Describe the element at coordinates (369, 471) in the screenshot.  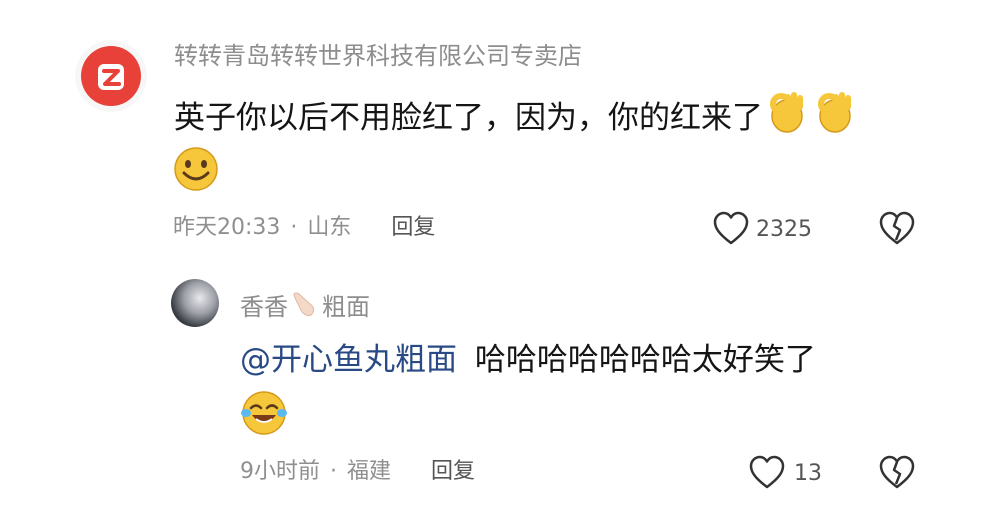
I see `reply-location: 福建` at that location.